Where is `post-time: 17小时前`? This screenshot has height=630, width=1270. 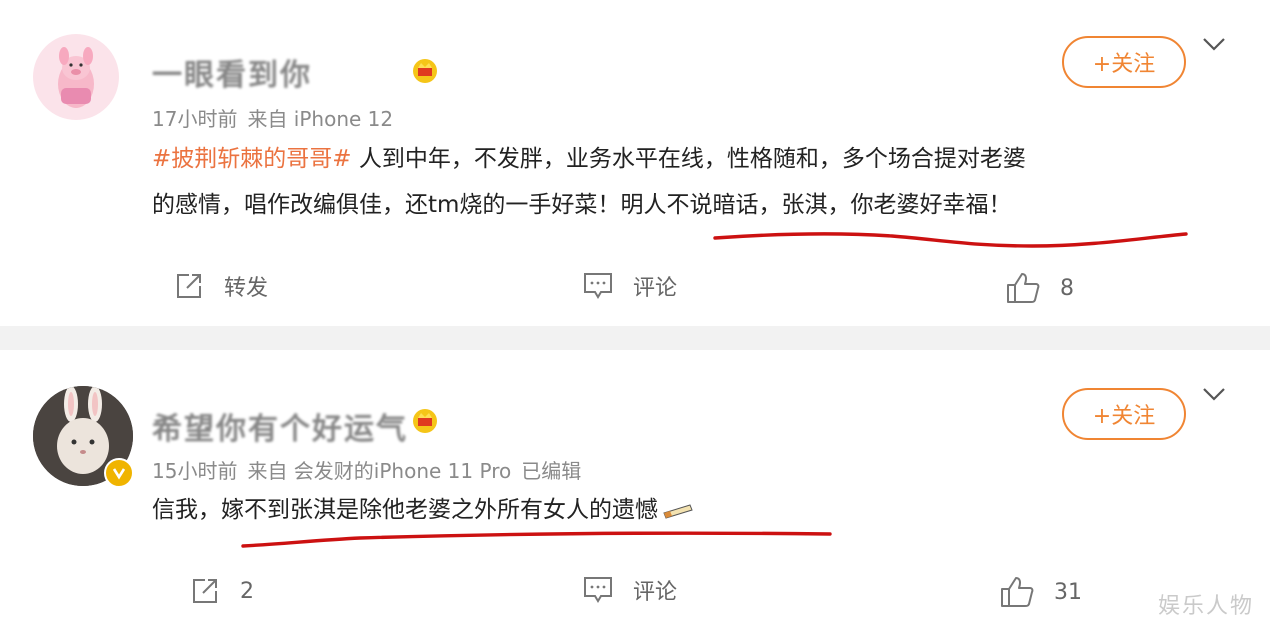
post-time: 17小时前 is located at coordinates (195, 119).